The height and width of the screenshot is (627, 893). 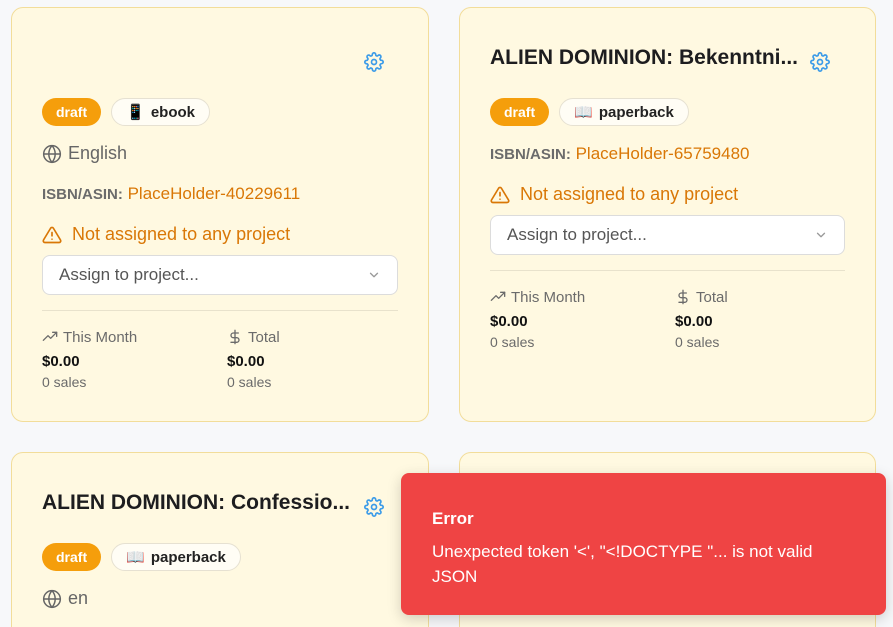 What do you see at coordinates (453, 518) in the screenshot?
I see `toast-title: Error` at bounding box center [453, 518].